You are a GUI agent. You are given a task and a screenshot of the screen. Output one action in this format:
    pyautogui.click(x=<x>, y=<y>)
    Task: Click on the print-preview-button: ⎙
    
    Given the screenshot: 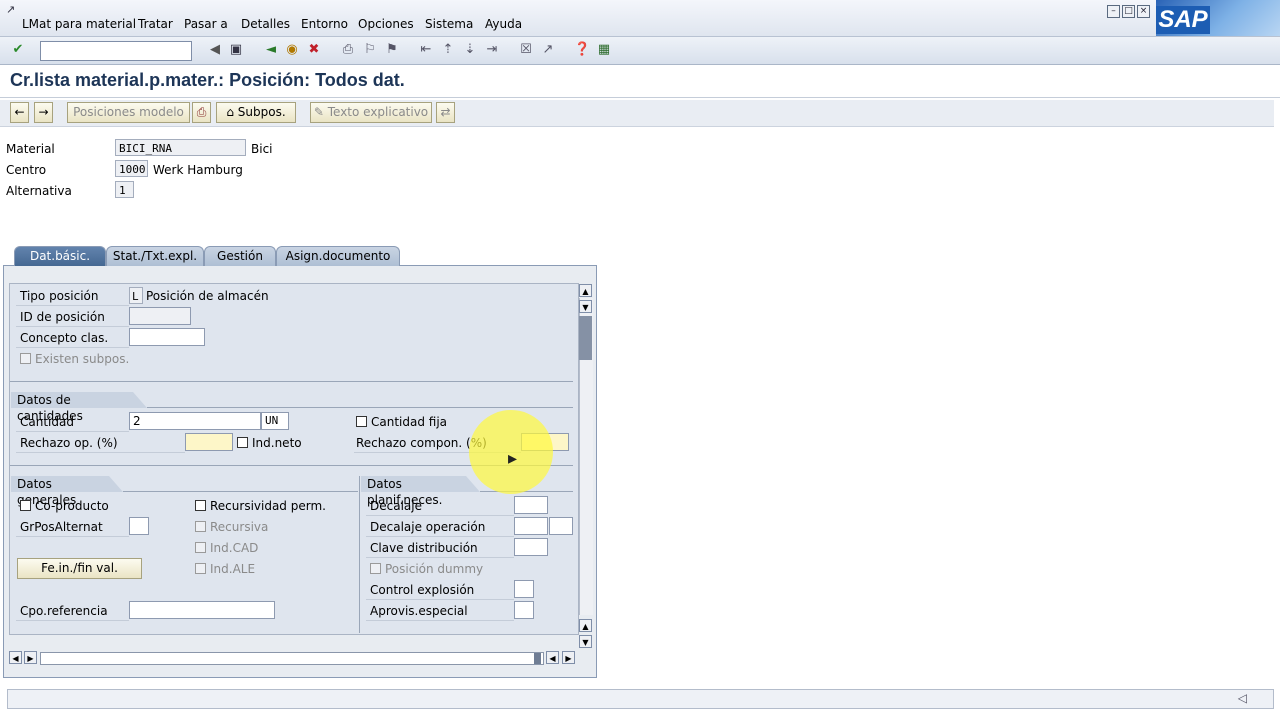 What is the action you would take?
    pyautogui.click(x=201, y=112)
    